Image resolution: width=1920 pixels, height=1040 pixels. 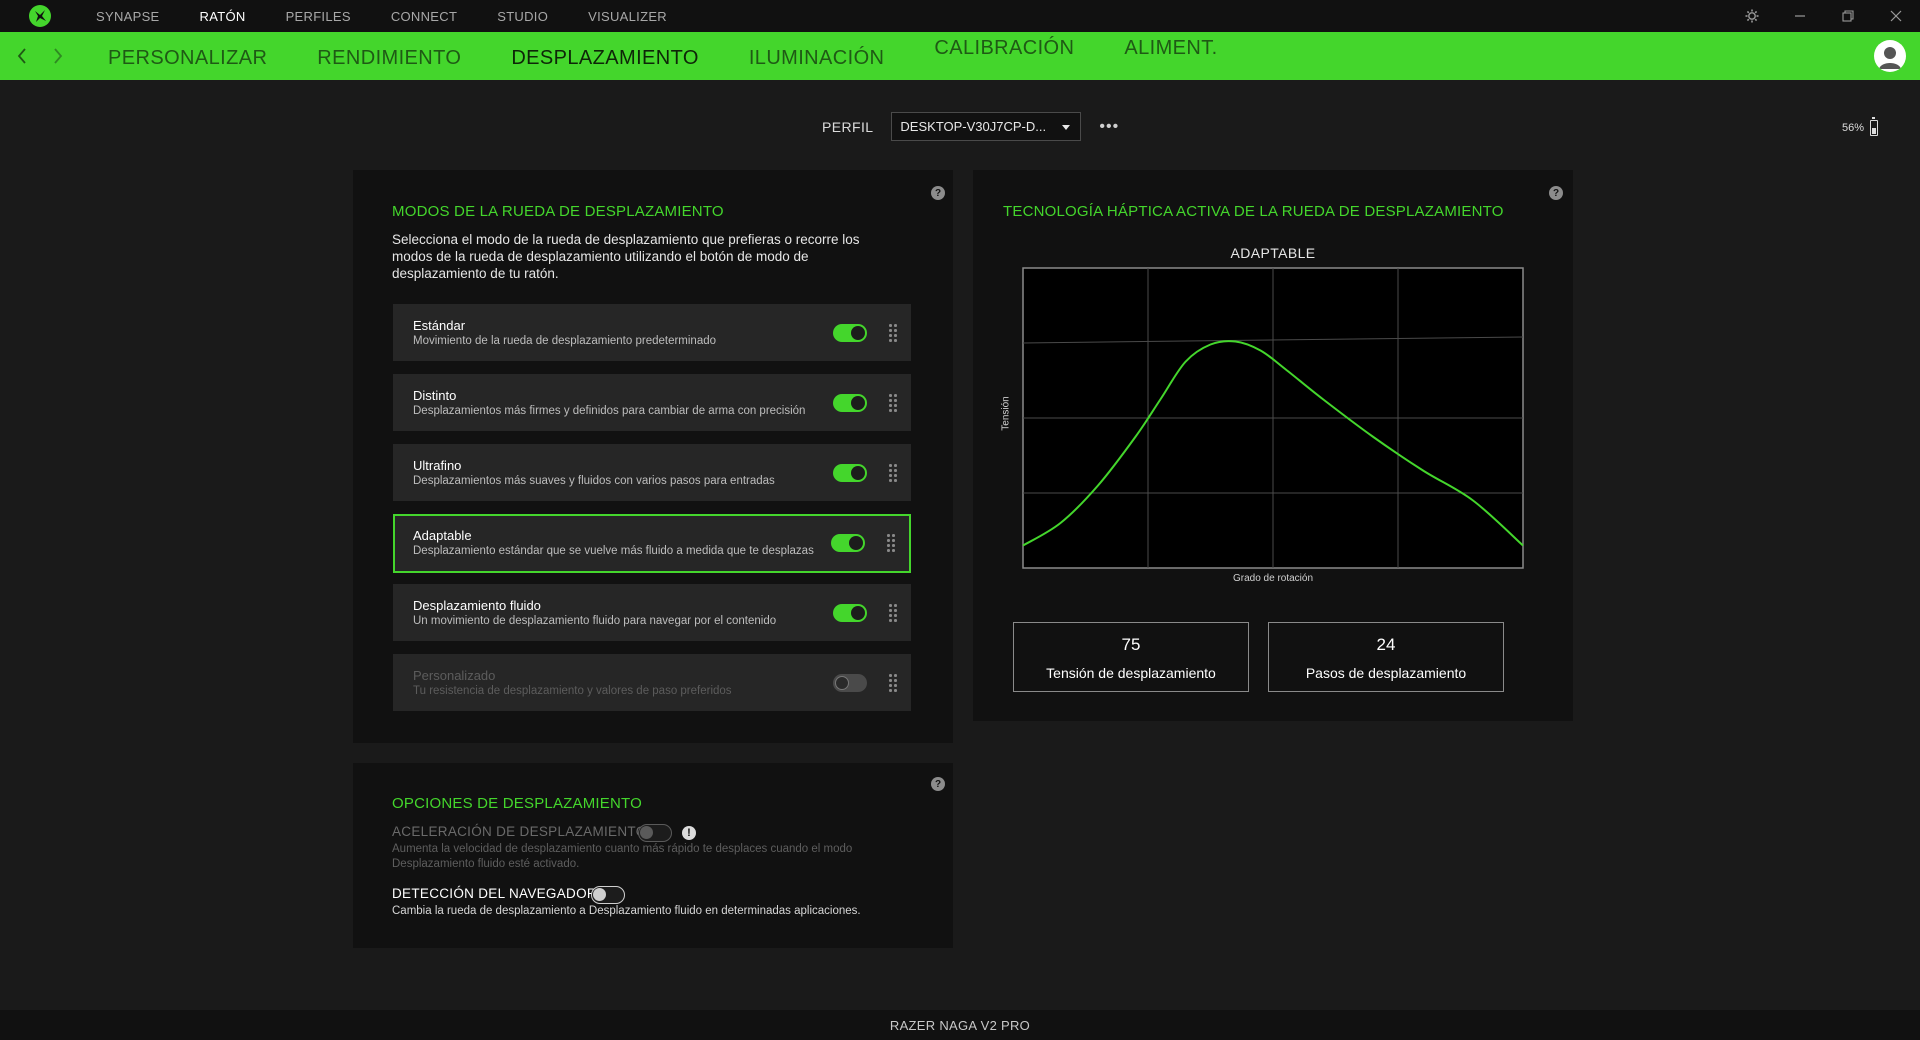 What do you see at coordinates (424, 16) in the screenshot?
I see `topnav-connect: CONNECT` at bounding box center [424, 16].